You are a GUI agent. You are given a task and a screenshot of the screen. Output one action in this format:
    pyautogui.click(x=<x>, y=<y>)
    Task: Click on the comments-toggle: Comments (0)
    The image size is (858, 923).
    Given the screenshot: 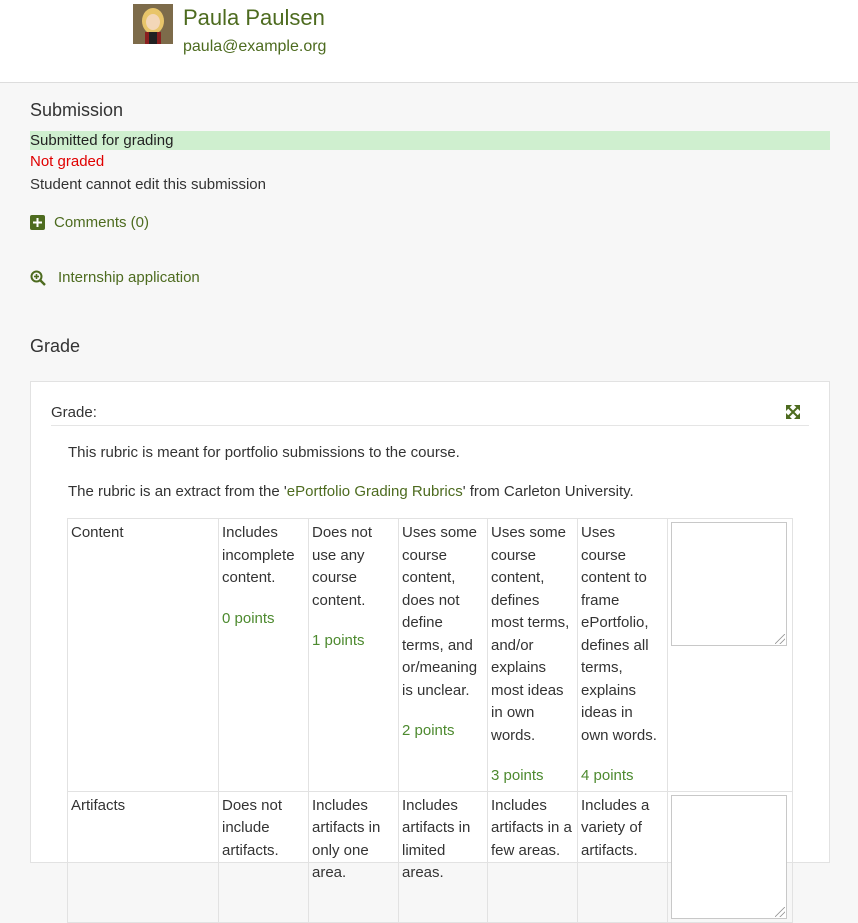 What is the action you would take?
    pyautogui.click(x=89, y=222)
    